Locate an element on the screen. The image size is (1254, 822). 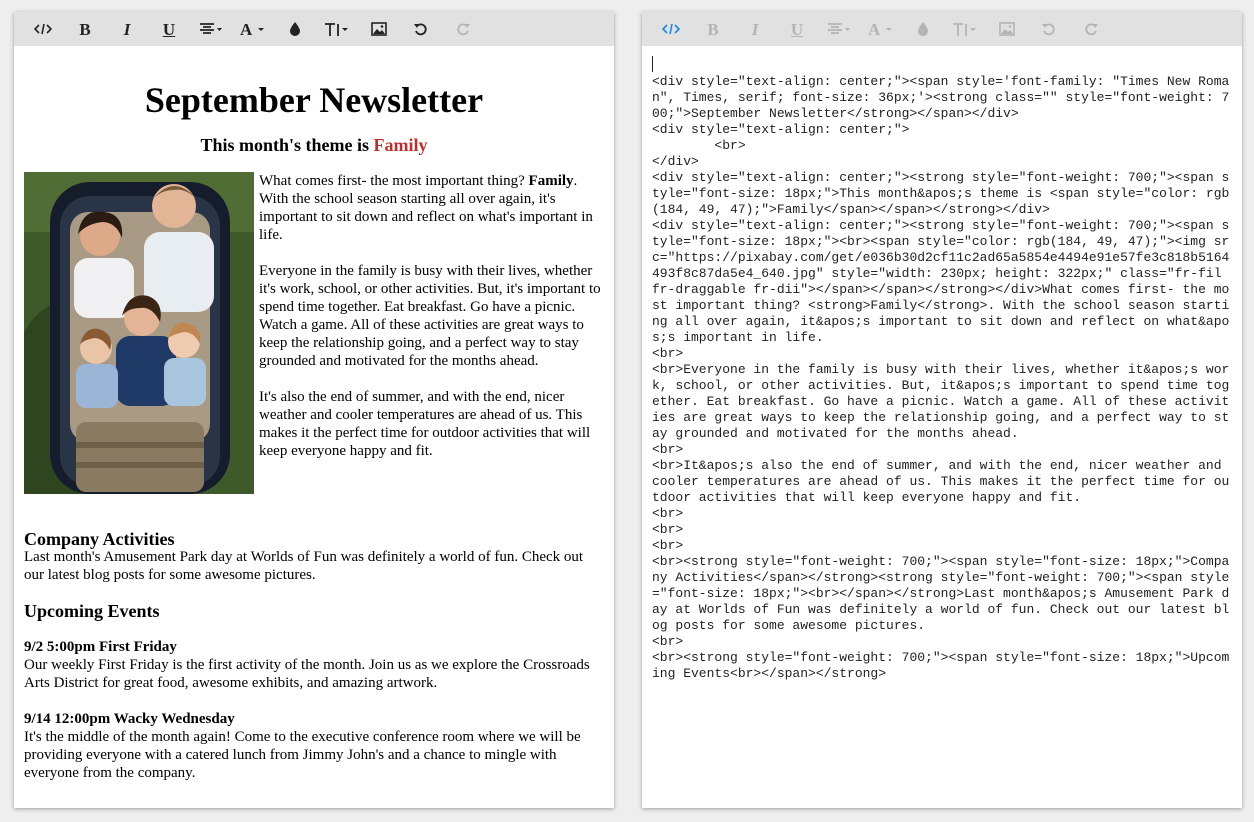
event-2-title: 9/14 12:00pm Wacky Wednesday is located at coordinates (129, 719).